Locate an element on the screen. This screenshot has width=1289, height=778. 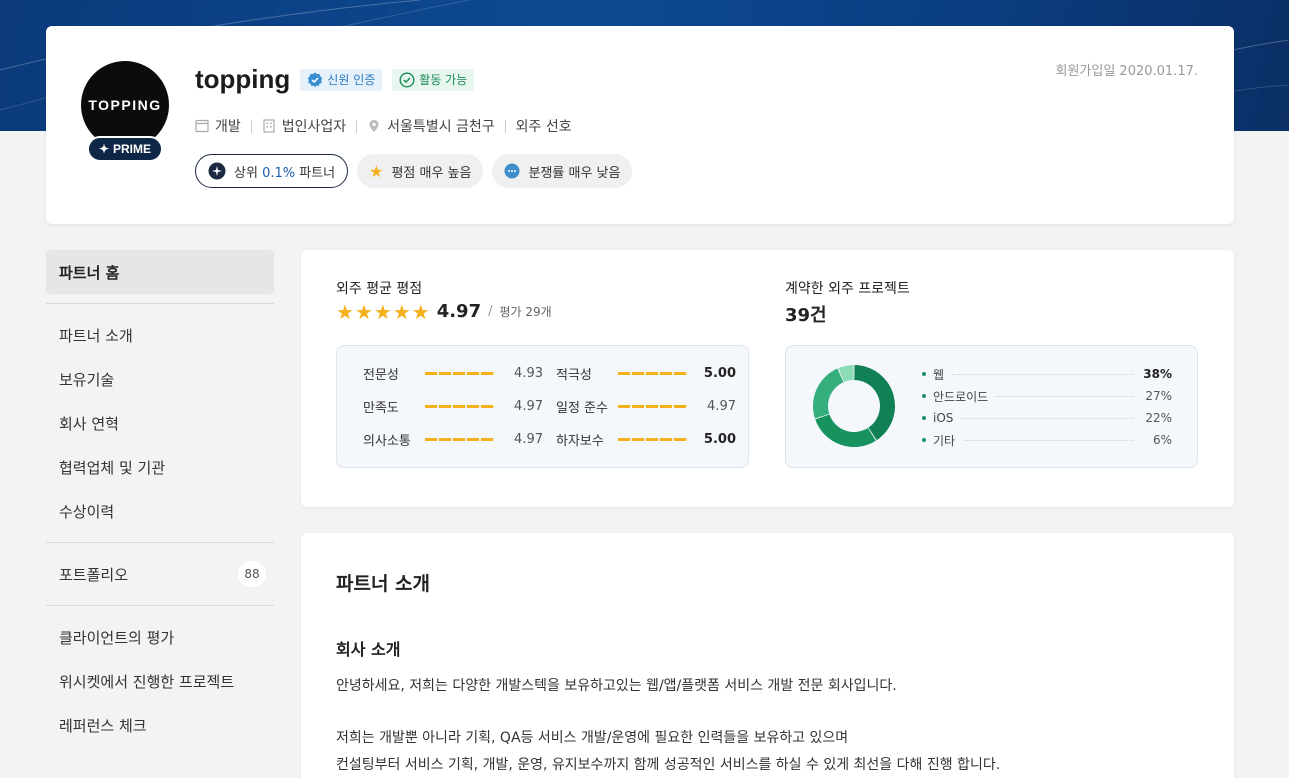
joined-date: 회원가입일 2020.01.17. is located at coordinates (1127, 71).